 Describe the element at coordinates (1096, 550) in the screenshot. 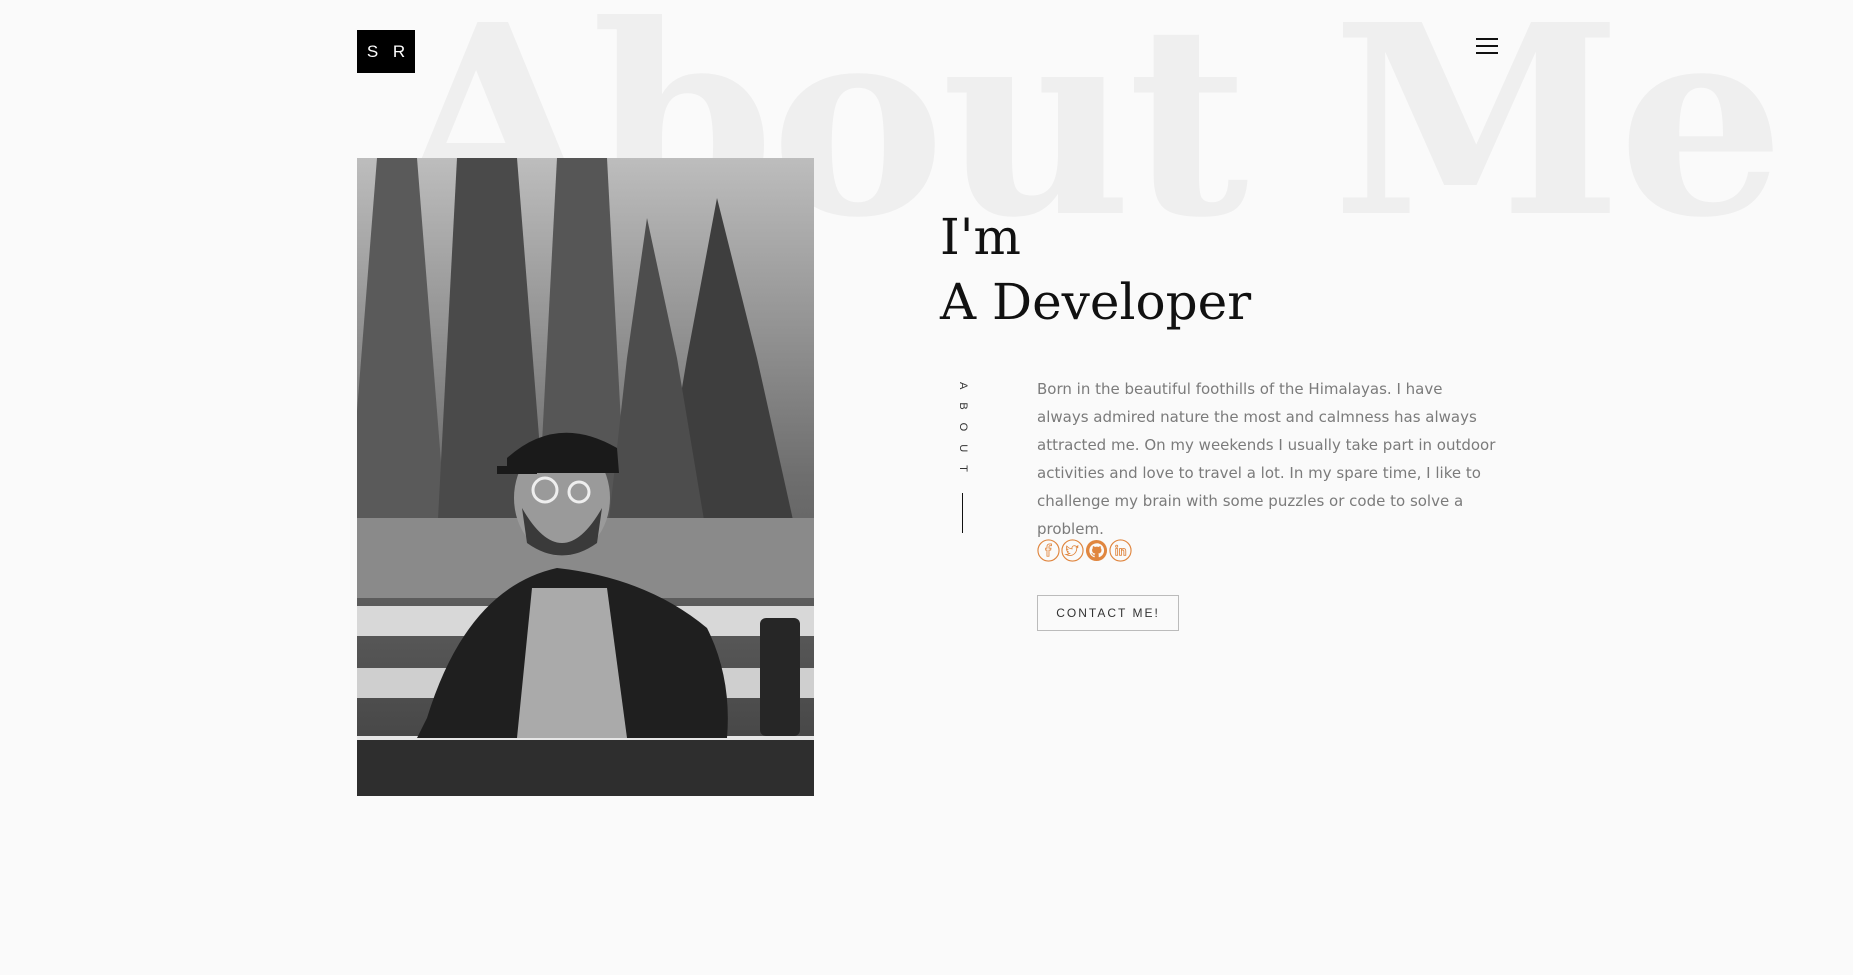

I see `github-icon` at that location.